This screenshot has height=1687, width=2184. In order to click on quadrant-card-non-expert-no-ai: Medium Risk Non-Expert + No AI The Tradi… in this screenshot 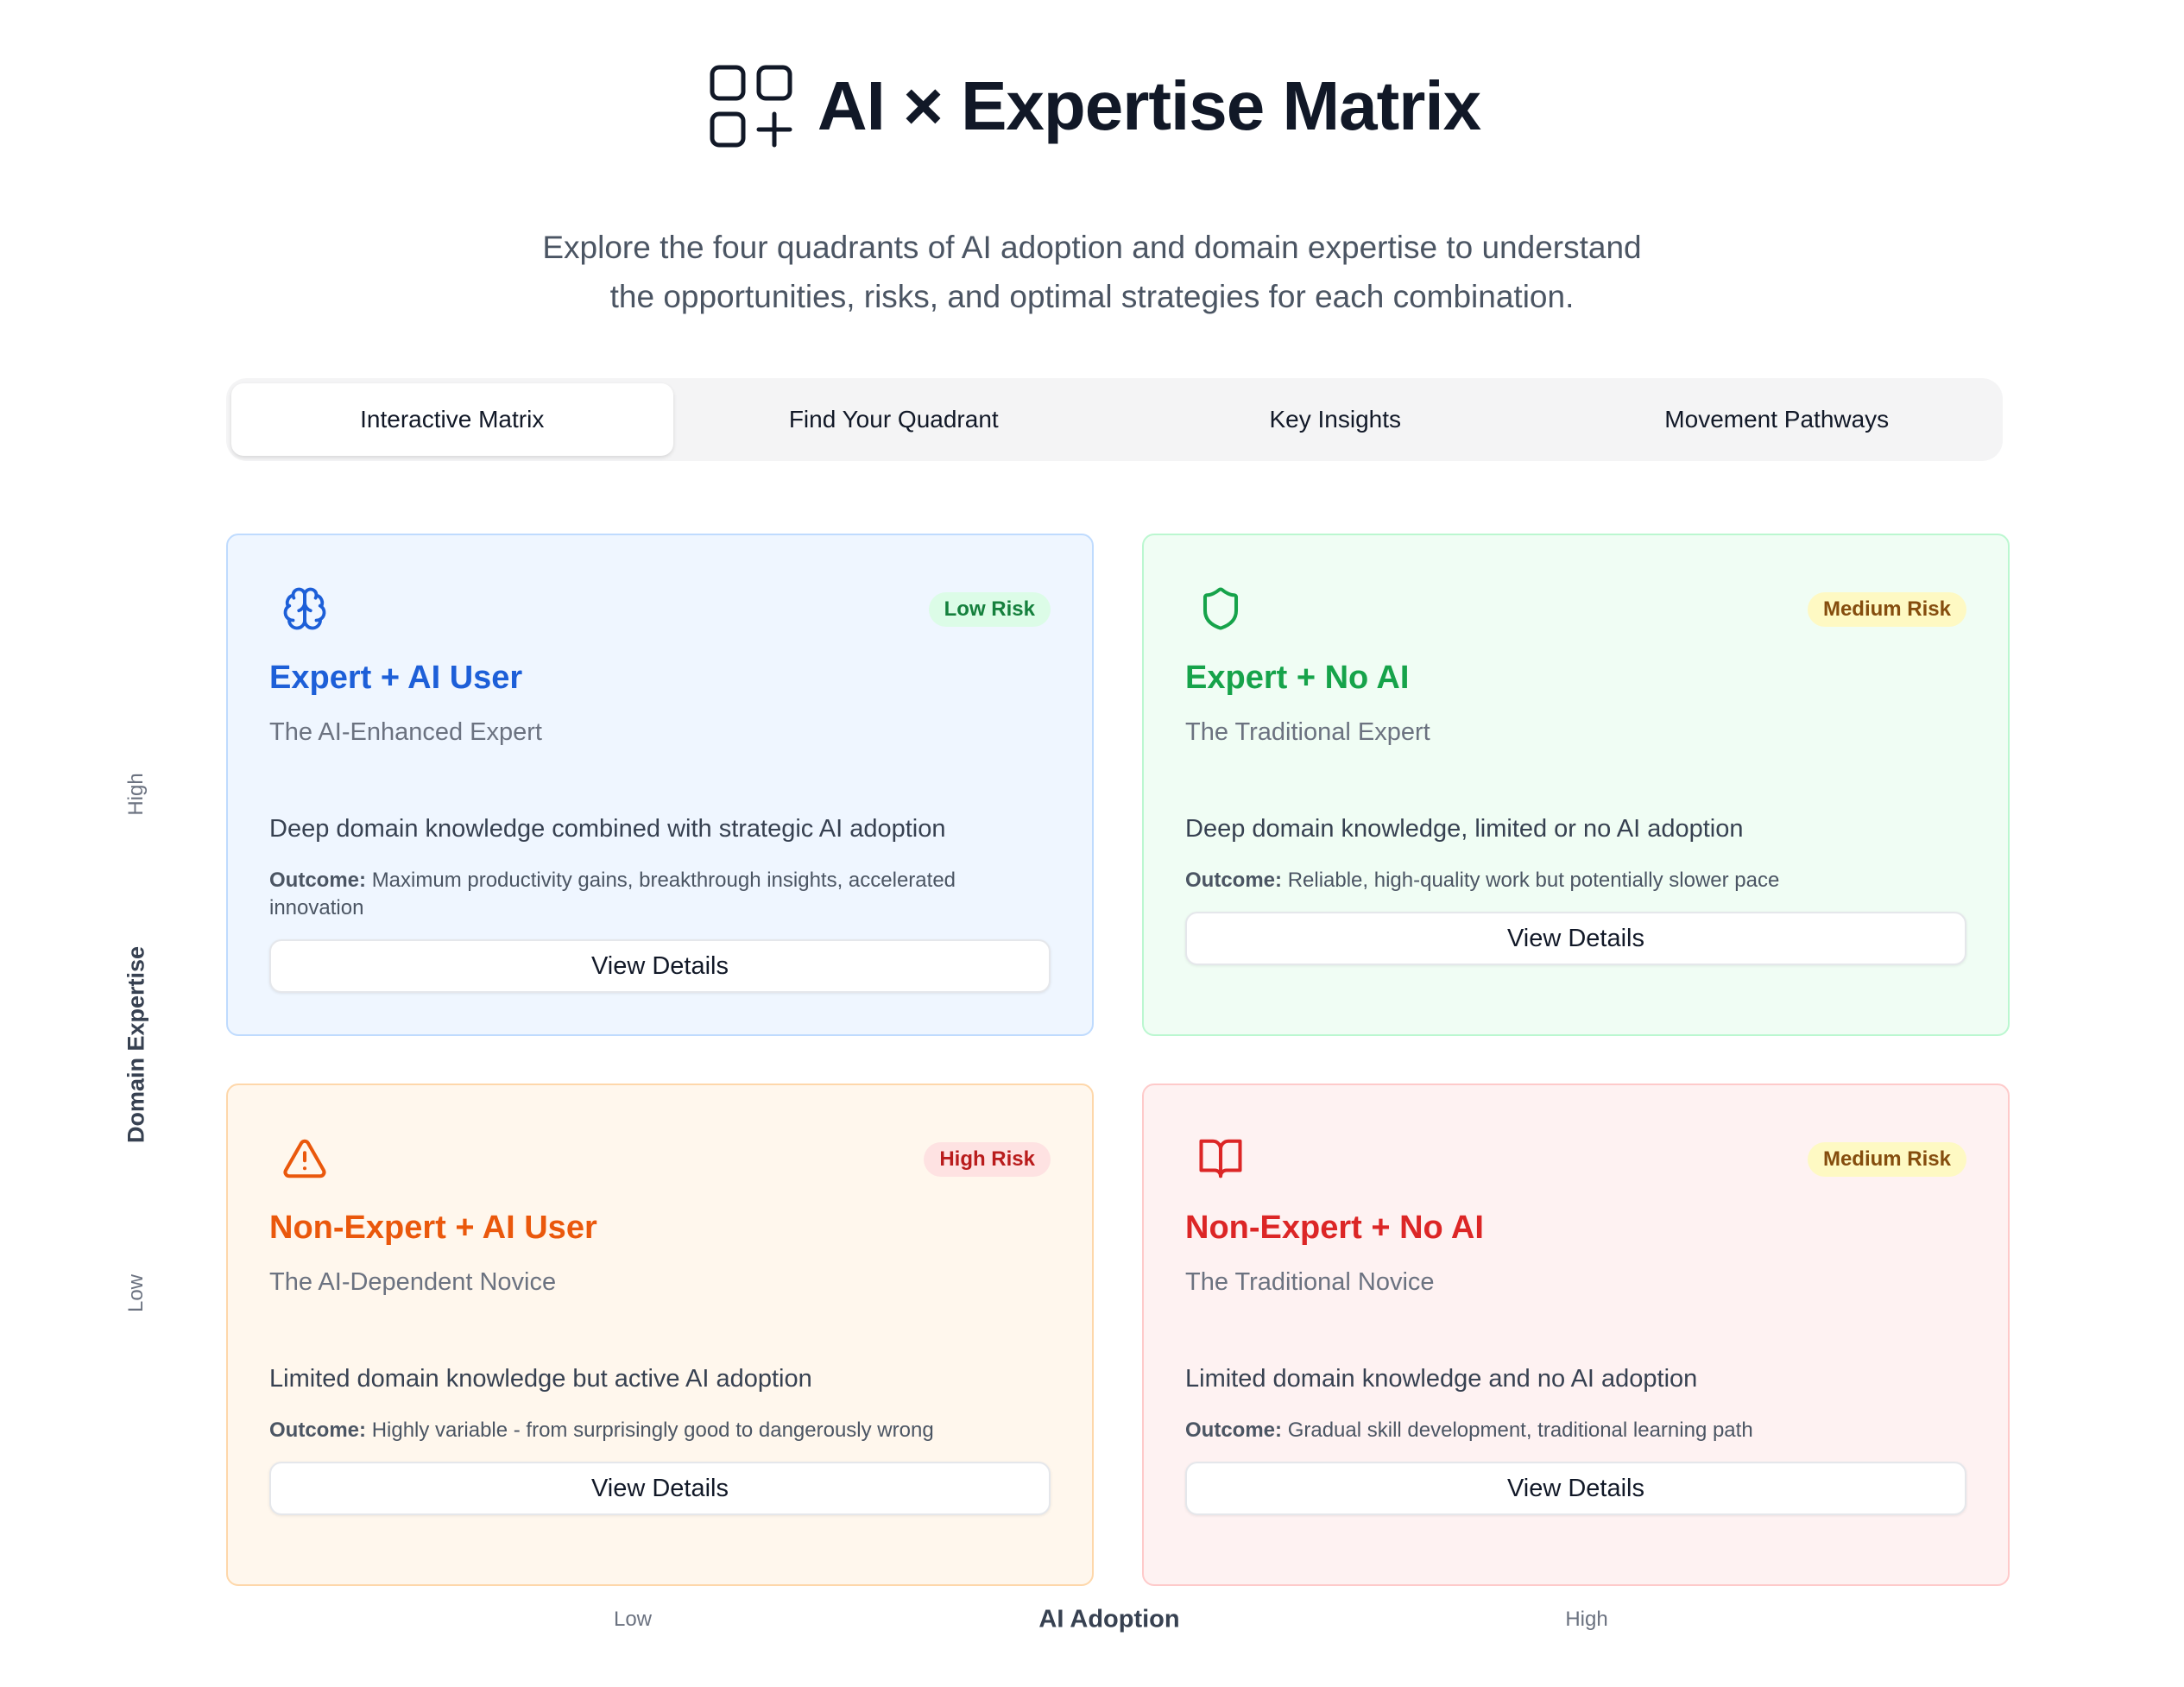, I will do `click(1576, 1335)`.